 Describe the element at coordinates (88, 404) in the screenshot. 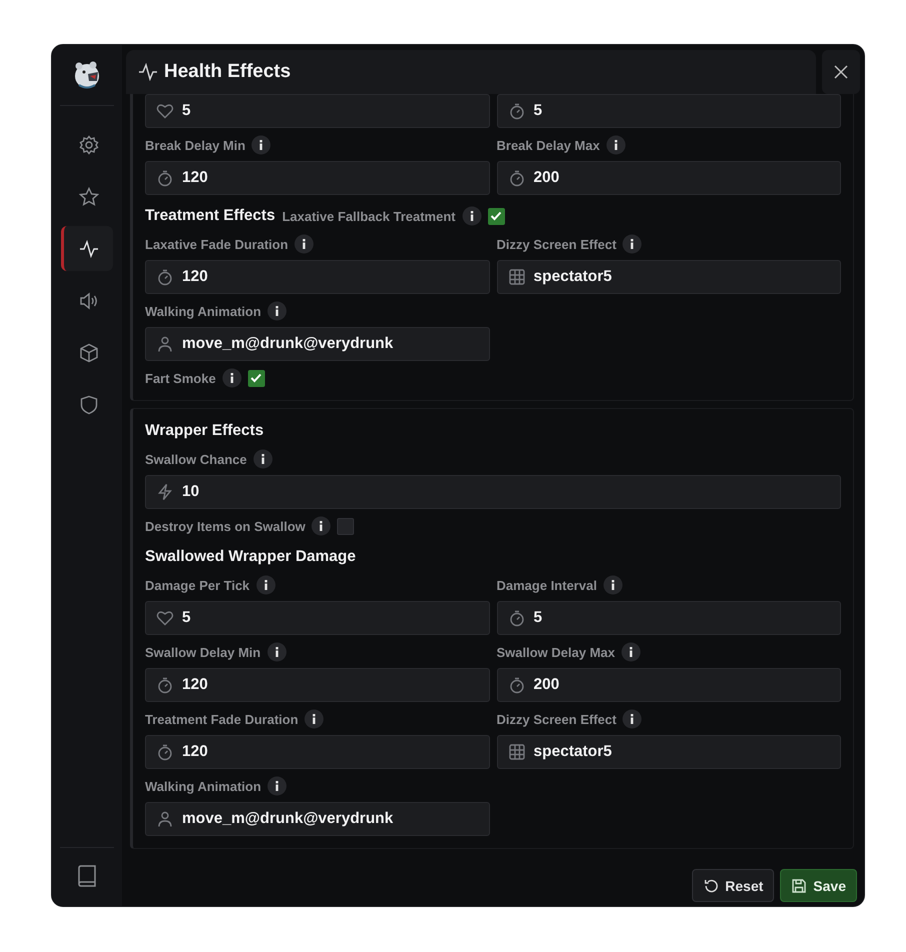

I see `shield-icon` at that location.